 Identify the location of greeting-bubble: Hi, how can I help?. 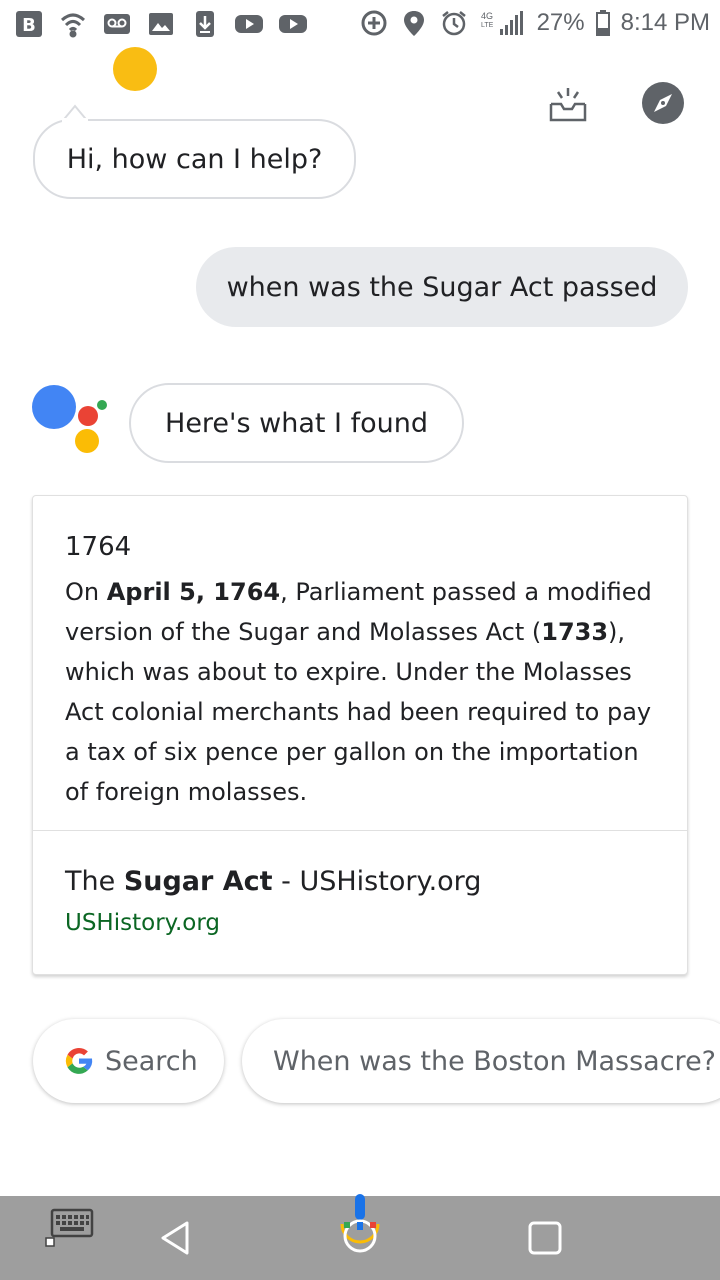
(194, 159).